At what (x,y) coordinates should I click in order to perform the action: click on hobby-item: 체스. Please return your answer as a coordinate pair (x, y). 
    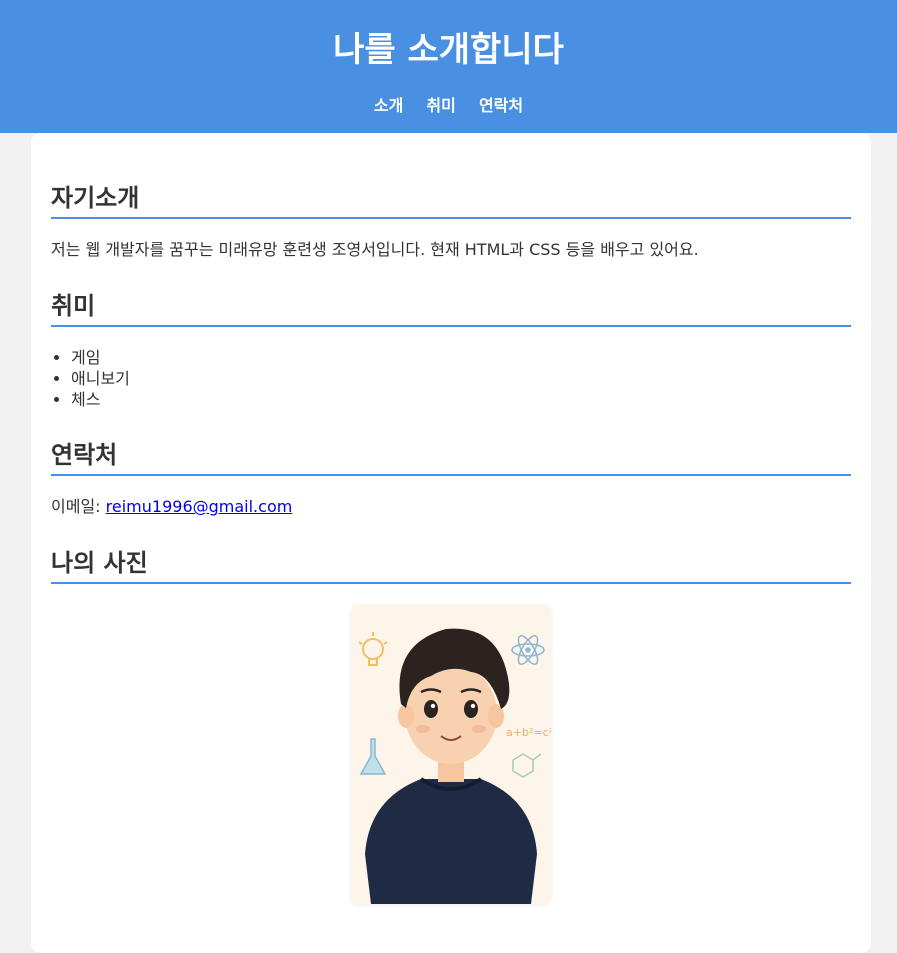
    Looking at the image, I should click on (461, 399).